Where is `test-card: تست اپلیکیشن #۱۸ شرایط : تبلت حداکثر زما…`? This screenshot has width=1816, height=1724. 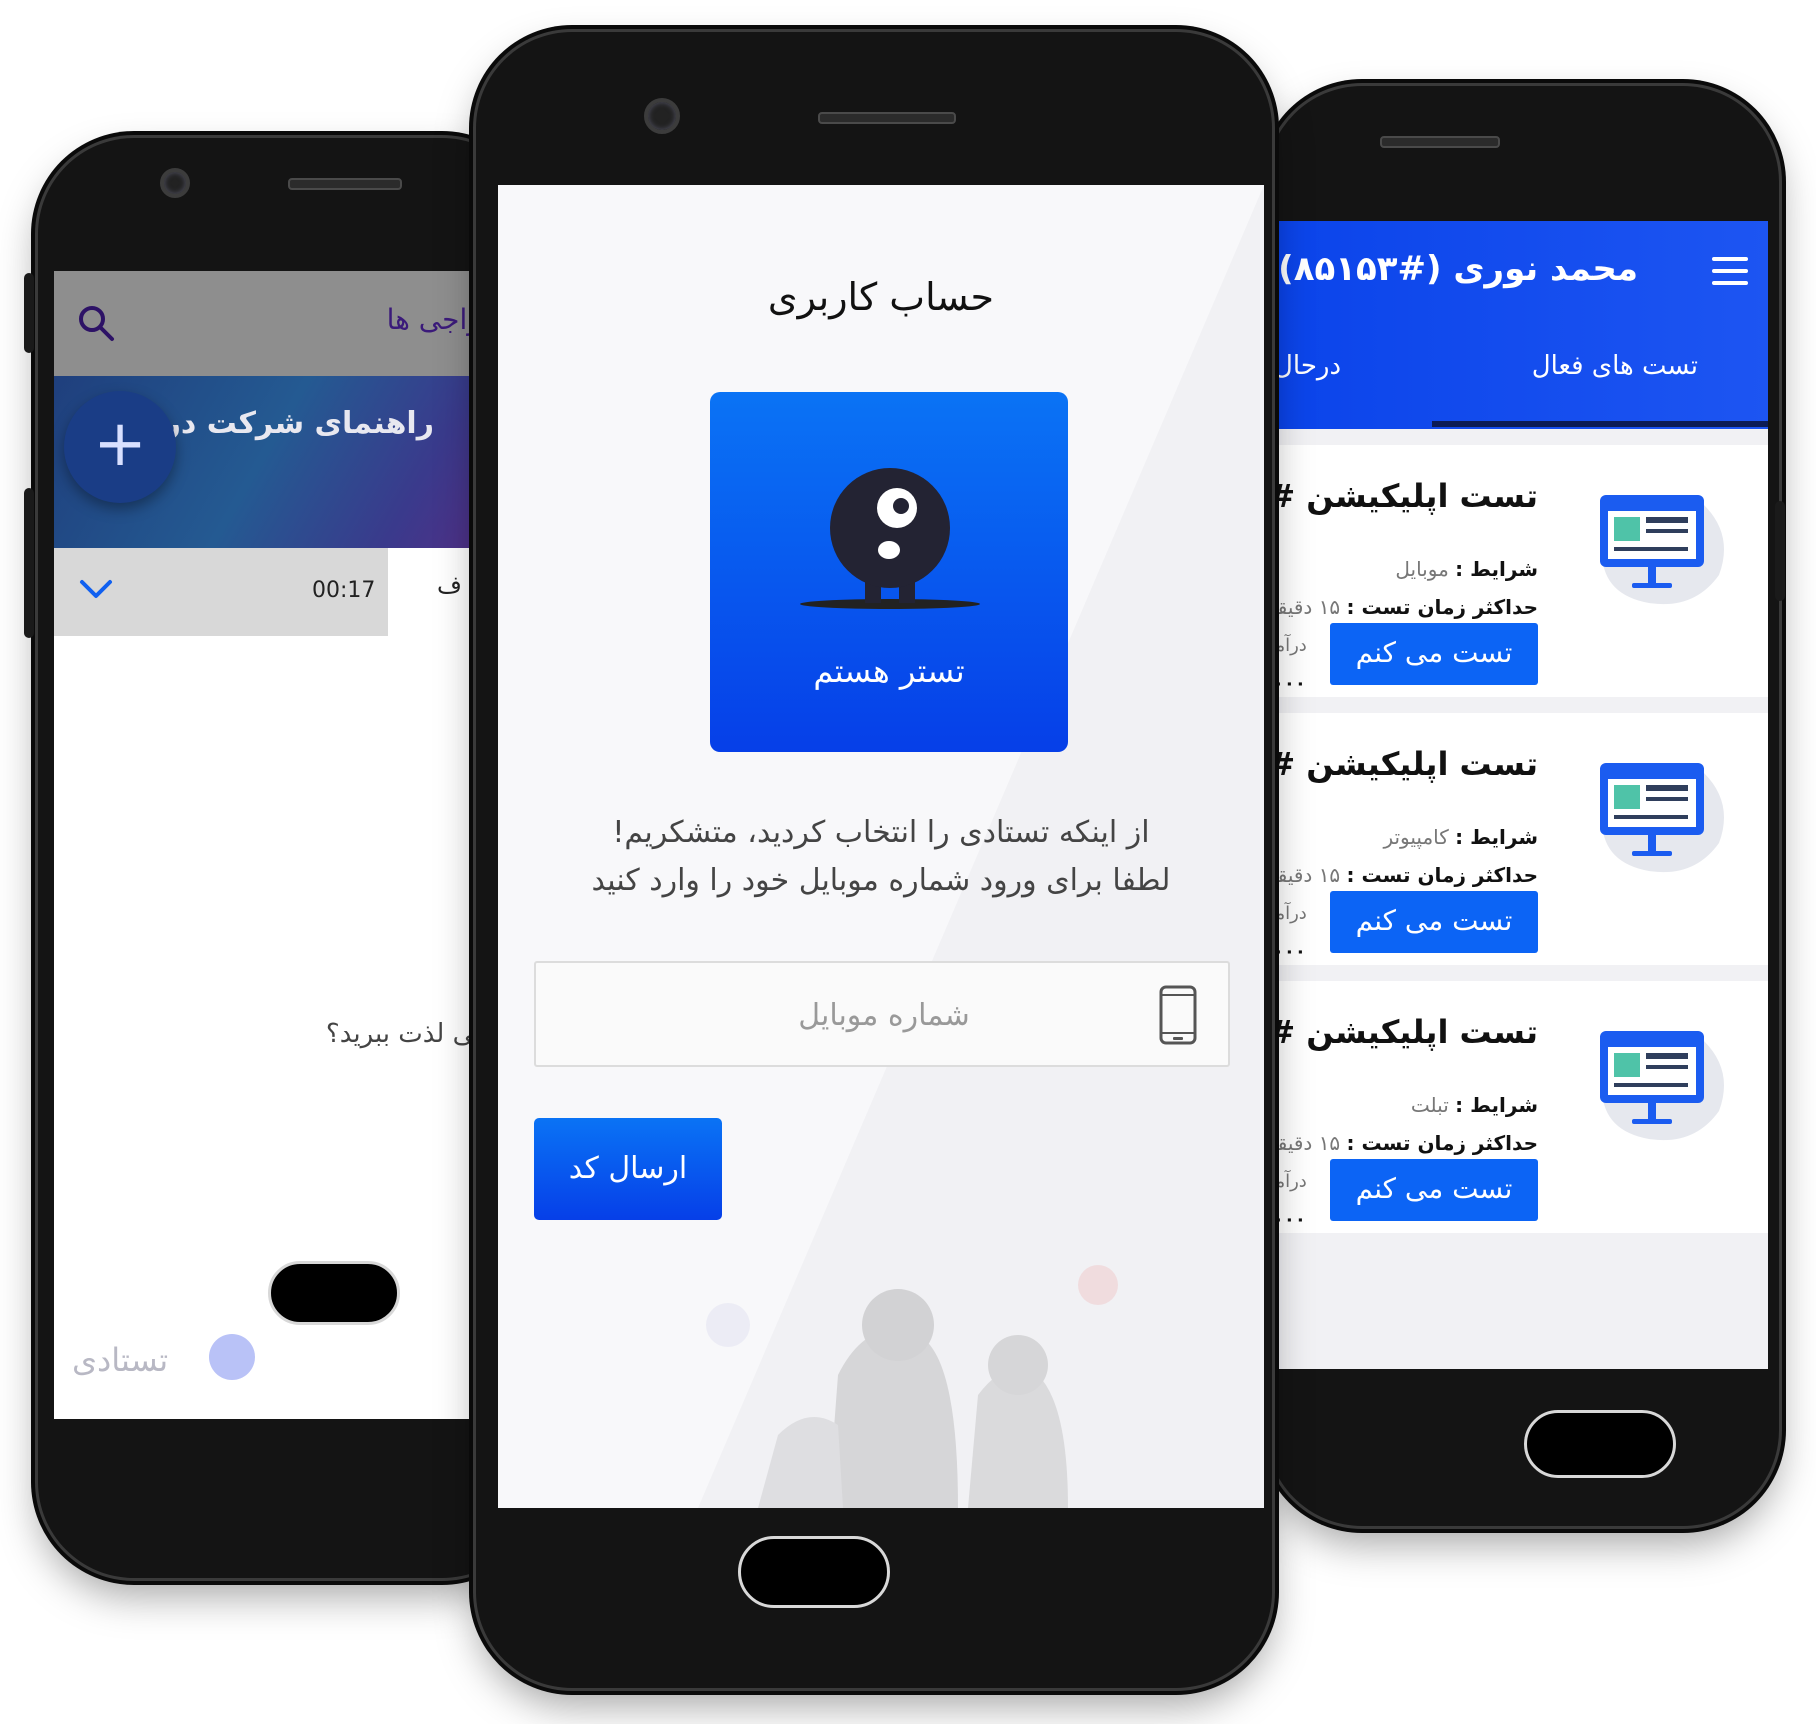 test-card: تست اپلیکیشن #۱۸ شرایط : تبلت حداکثر زما… is located at coordinates (1522, 1107).